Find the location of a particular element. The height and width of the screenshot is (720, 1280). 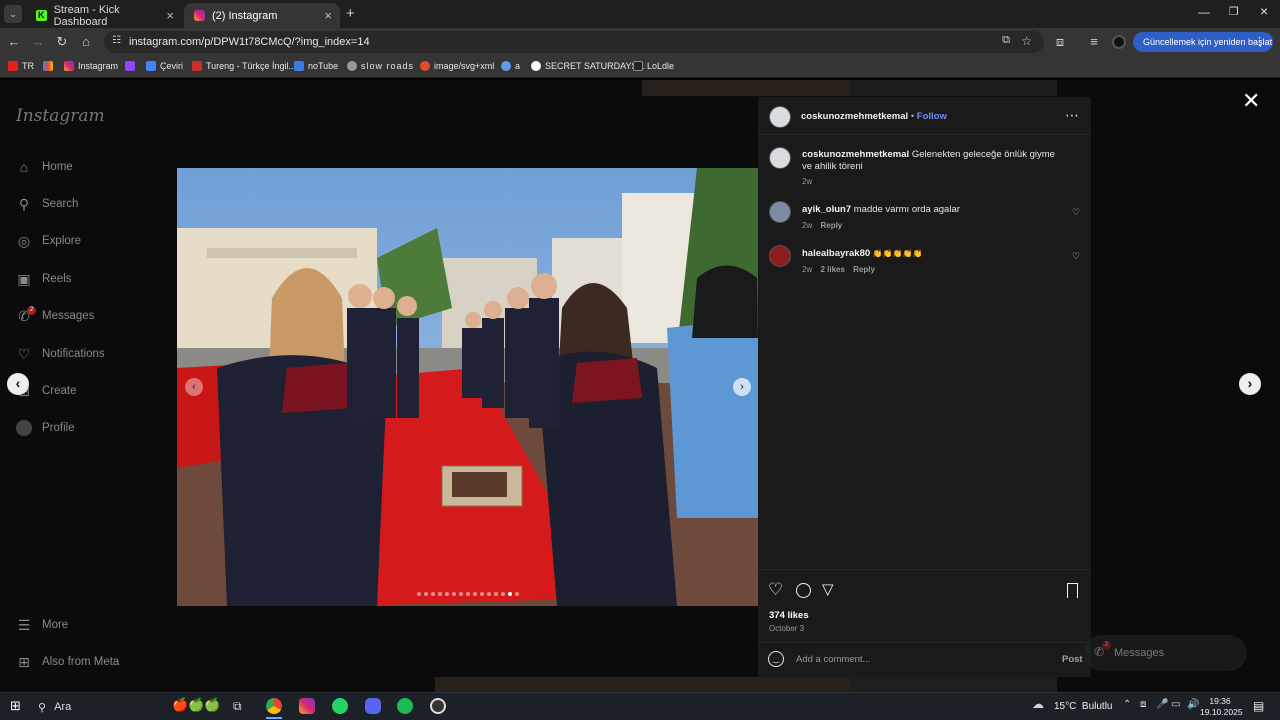

spotify-icon is located at coordinates (405, 706).